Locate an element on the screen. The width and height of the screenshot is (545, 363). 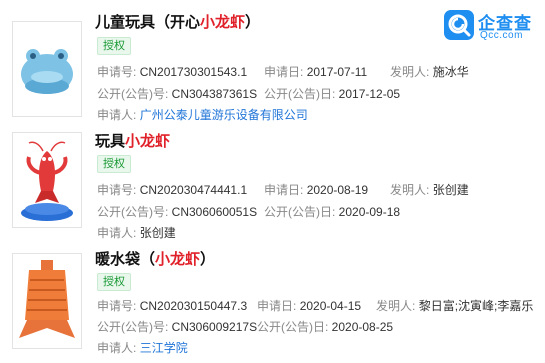
patent-title: 暖水袋（小龙虾） is located at coordinates (155, 258).